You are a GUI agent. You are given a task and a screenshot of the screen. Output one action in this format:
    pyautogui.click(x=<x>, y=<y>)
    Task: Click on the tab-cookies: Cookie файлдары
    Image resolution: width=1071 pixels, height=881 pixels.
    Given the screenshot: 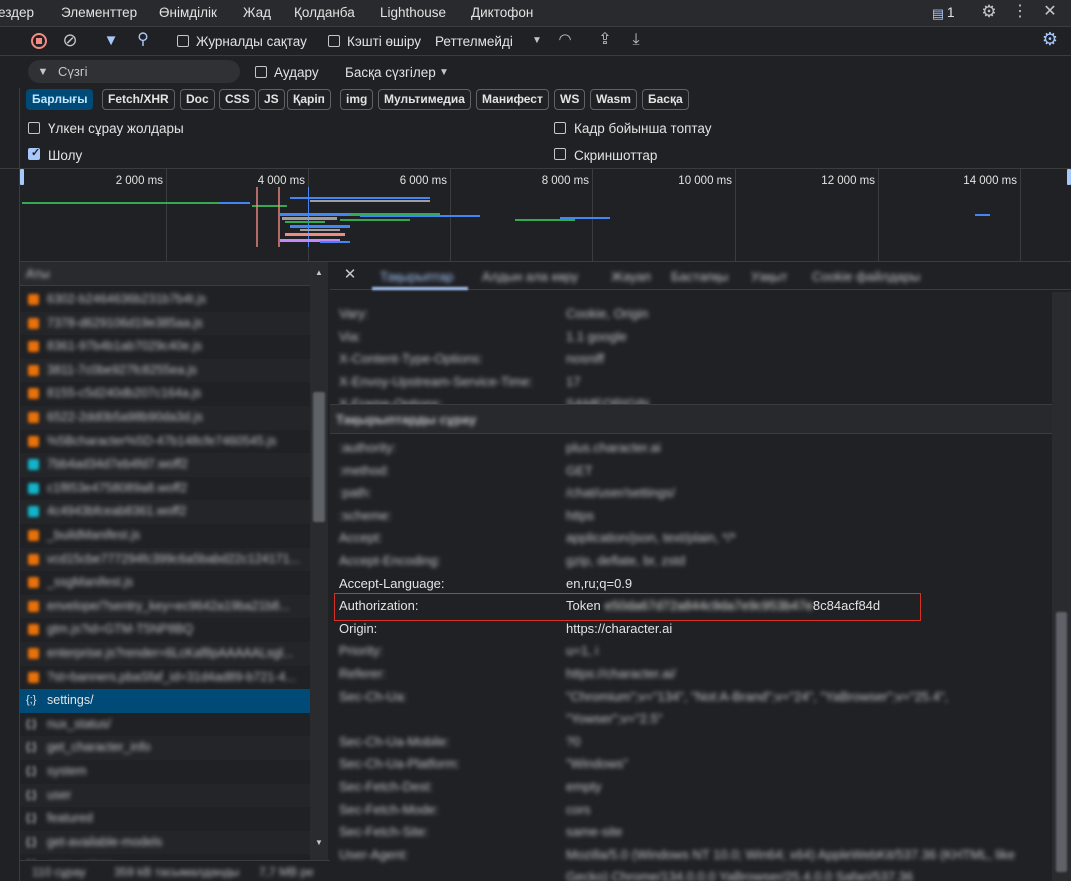 What is the action you would take?
    pyautogui.click(x=866, y=276)
    